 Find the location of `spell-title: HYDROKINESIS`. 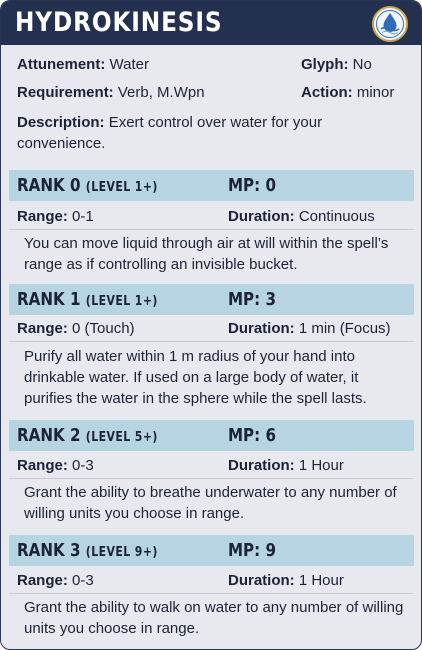

spell-title: HYDROKINESIS is located at coordinates (119, 22).